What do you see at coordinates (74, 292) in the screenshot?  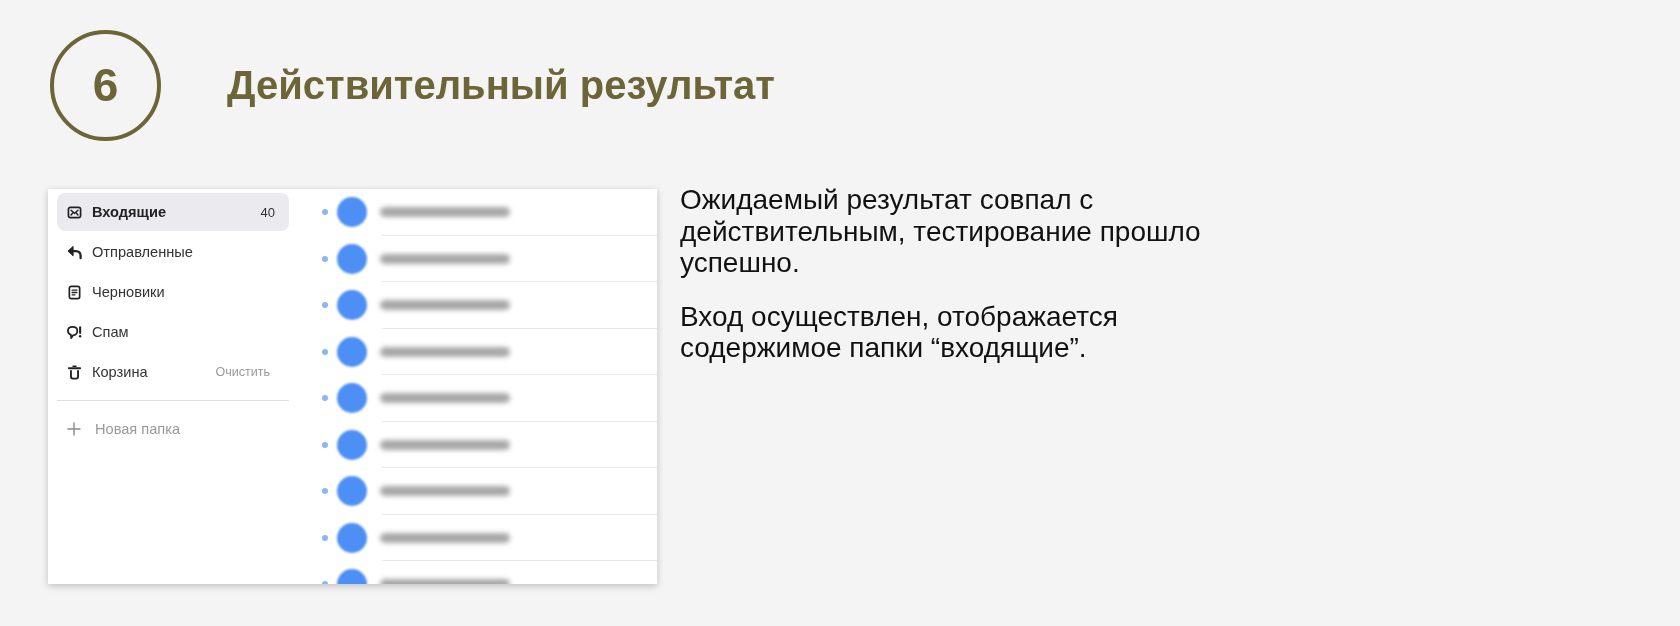 I see `document-icon` at bounding box center [74, 292].